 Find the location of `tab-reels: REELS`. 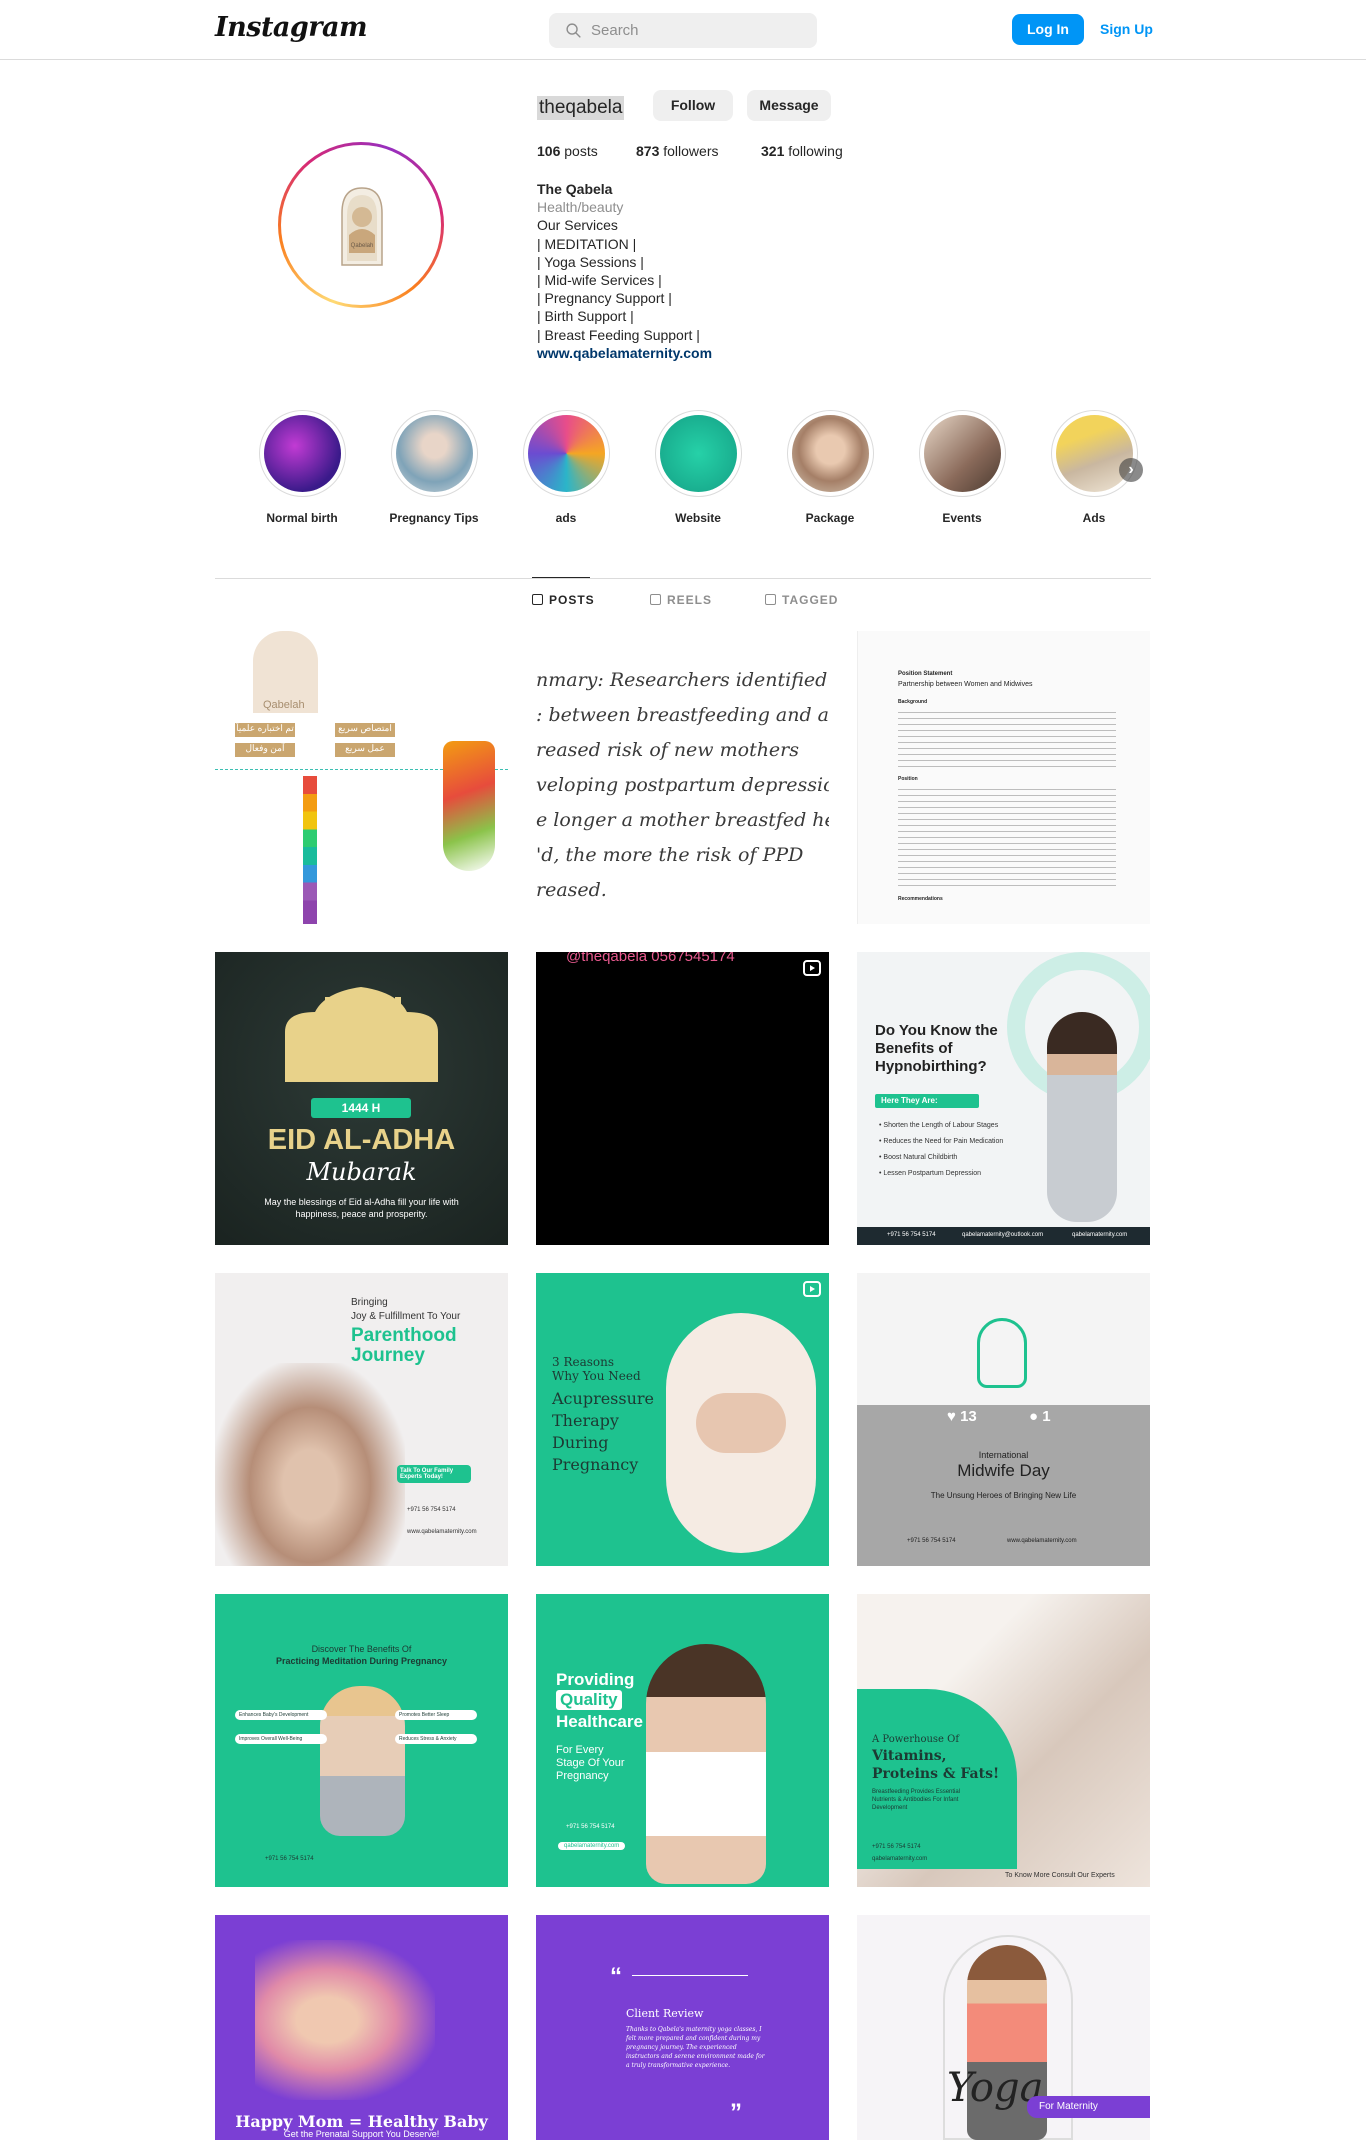

tab-reels: REELS is located at coordinates (681, 600).